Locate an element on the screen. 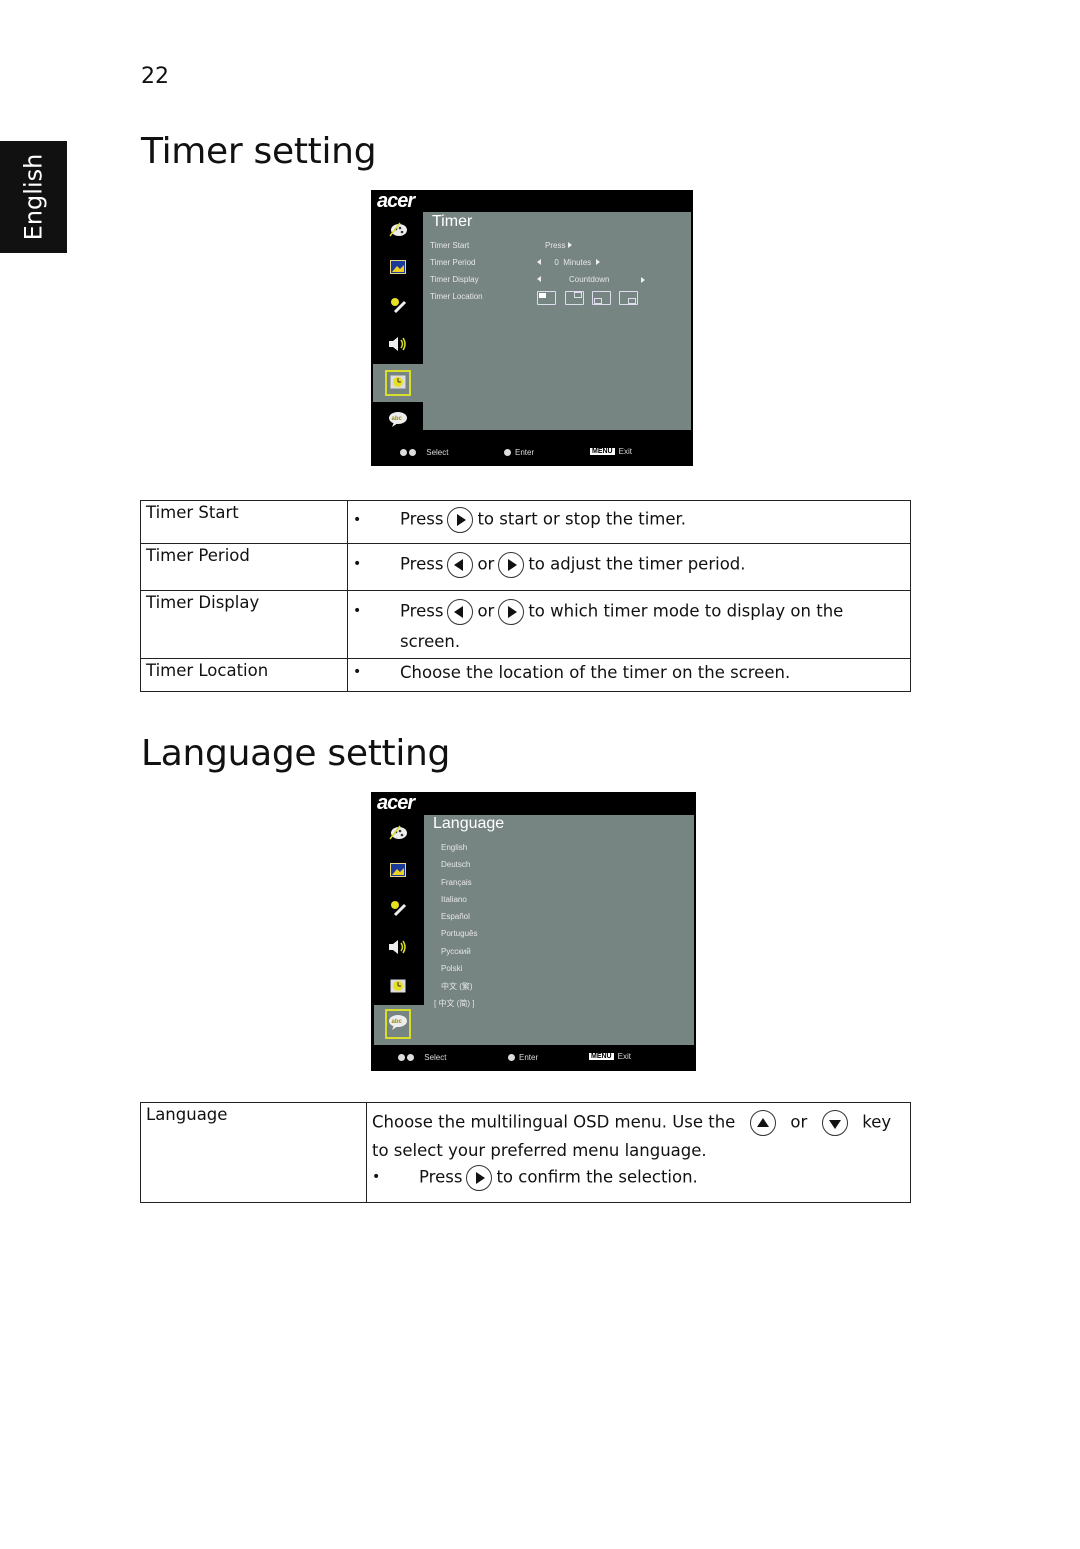 The height and width of the screenshot is (1549, 1080). language-option: Polski is located at coordinates (451, 968).